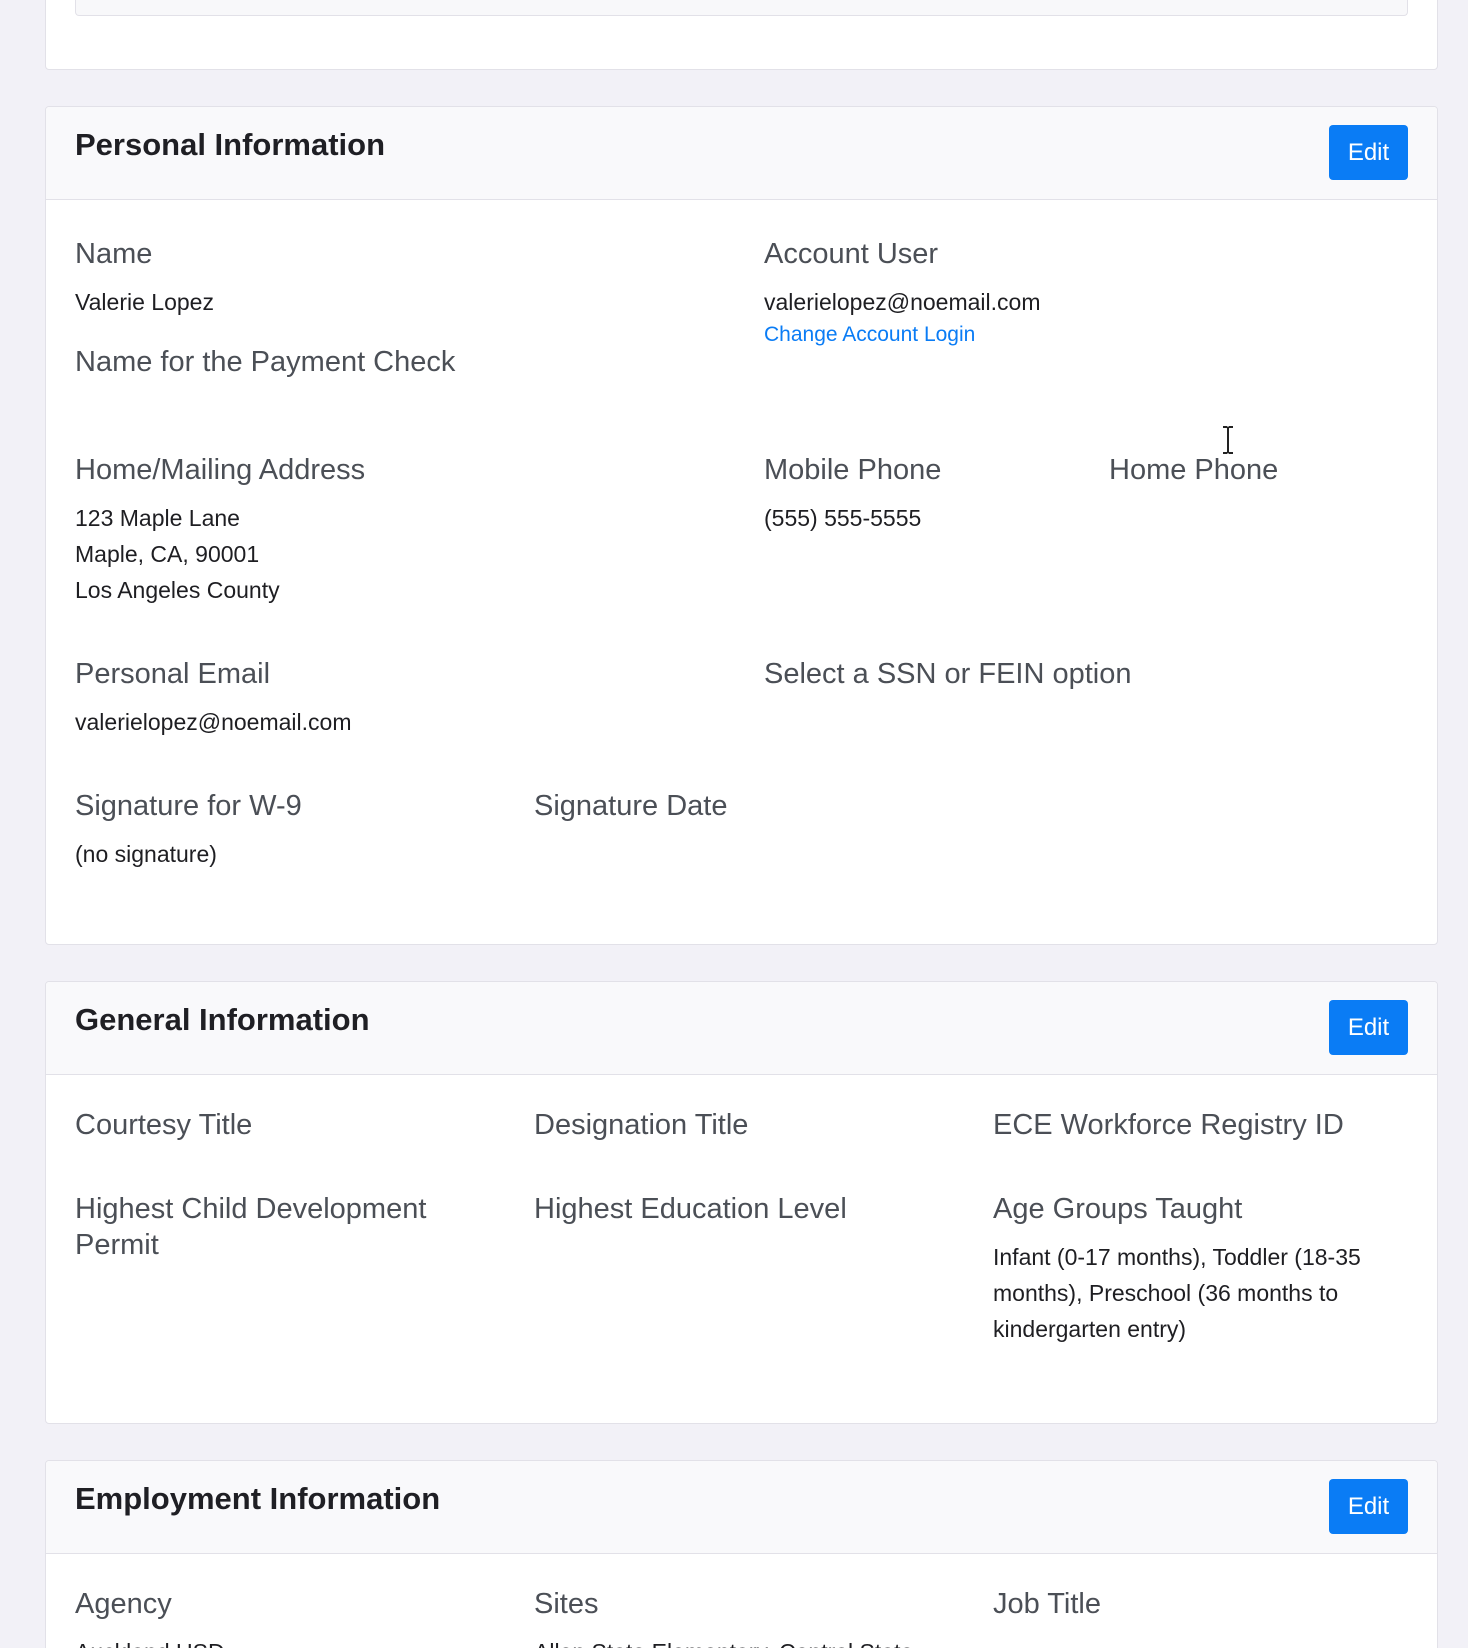 The height and width of the screenshot is (1648, 1468). I want to click on personal-email-label: Personal Email, so click(173, 674).